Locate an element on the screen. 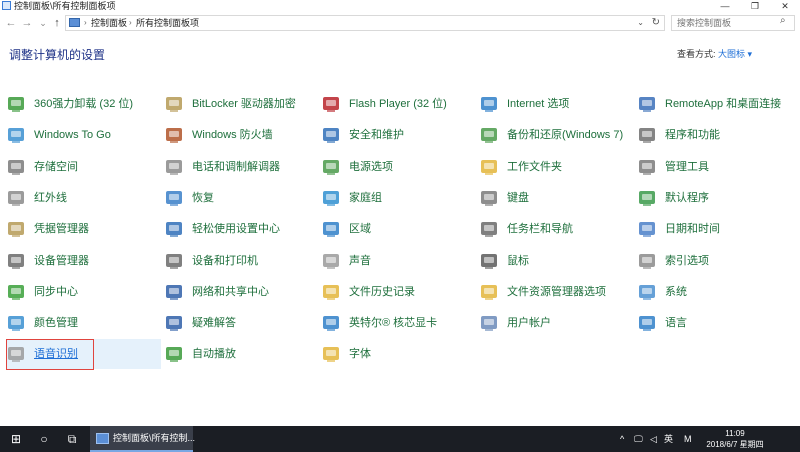 This screenshot has height=452, width=800. address-dropdown-icon: ⌄ is located at coordinates (640, 23).